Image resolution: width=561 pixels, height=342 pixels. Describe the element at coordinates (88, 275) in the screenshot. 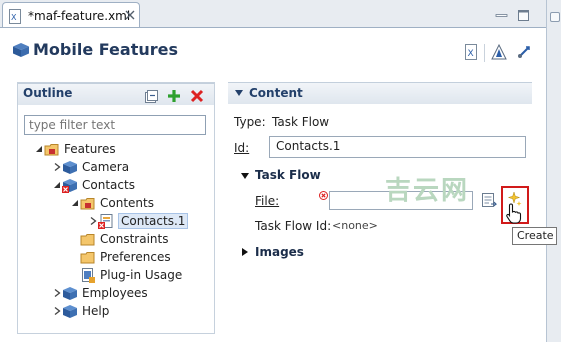

I see `plugin-usage-icon` at that location.